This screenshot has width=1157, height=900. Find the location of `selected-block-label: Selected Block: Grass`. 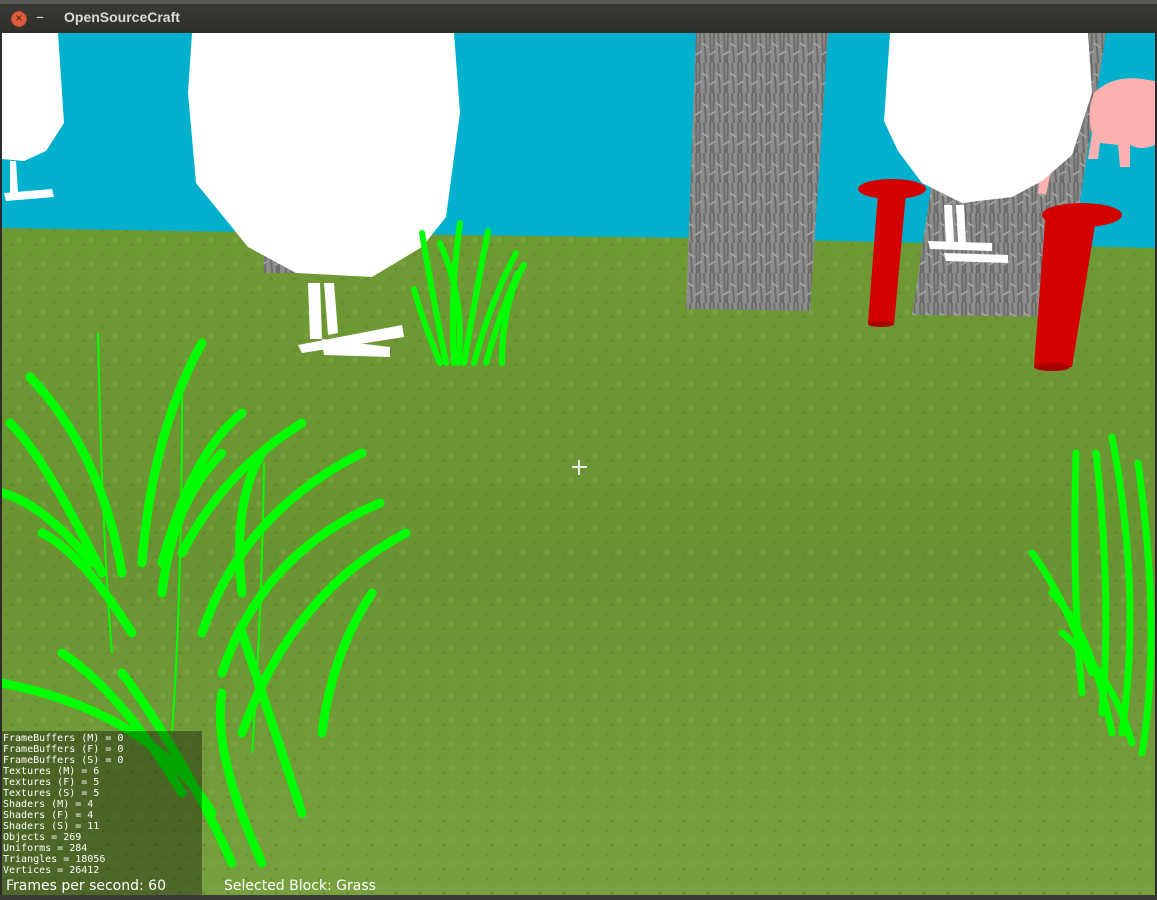

selected-block-label: Selected Block: Grass is located at coordinates (300, 886).